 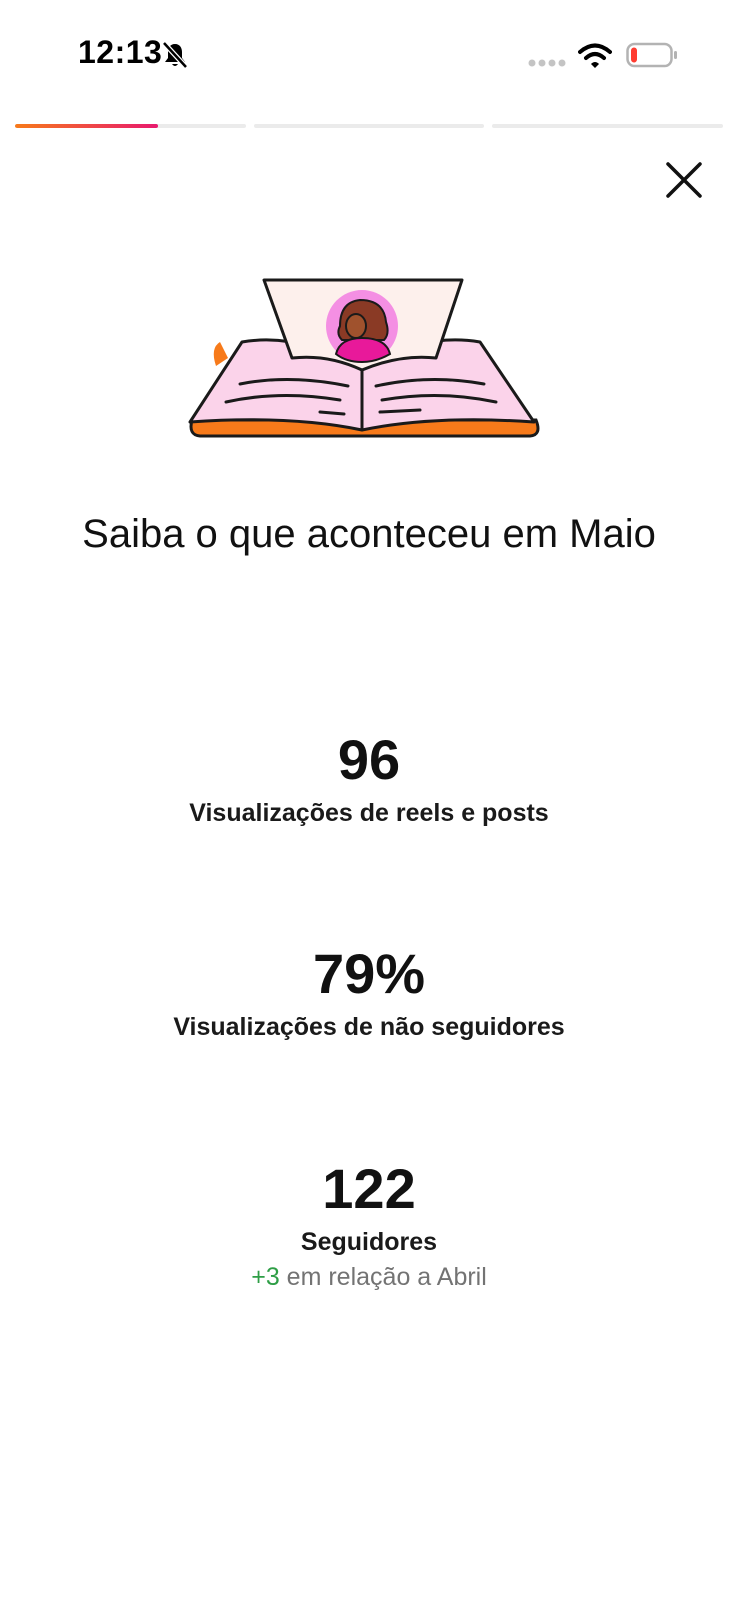 What do you see at coordinates (369, 1242) in the screenshot?
I see `stat-label: Seguidores` at bounding box center [369, 1242].